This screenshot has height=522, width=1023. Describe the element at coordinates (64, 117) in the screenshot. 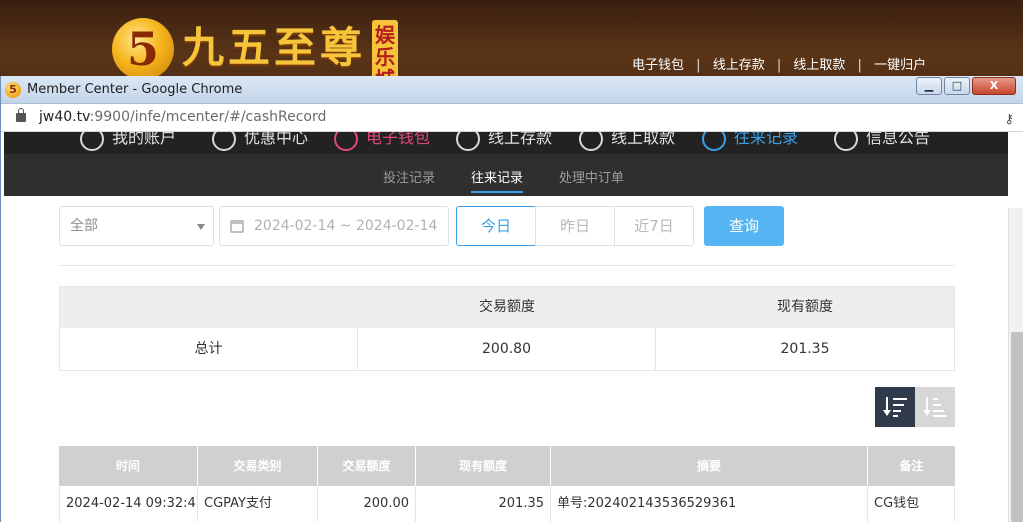

I see `url-host: jw40.tv` at that location.